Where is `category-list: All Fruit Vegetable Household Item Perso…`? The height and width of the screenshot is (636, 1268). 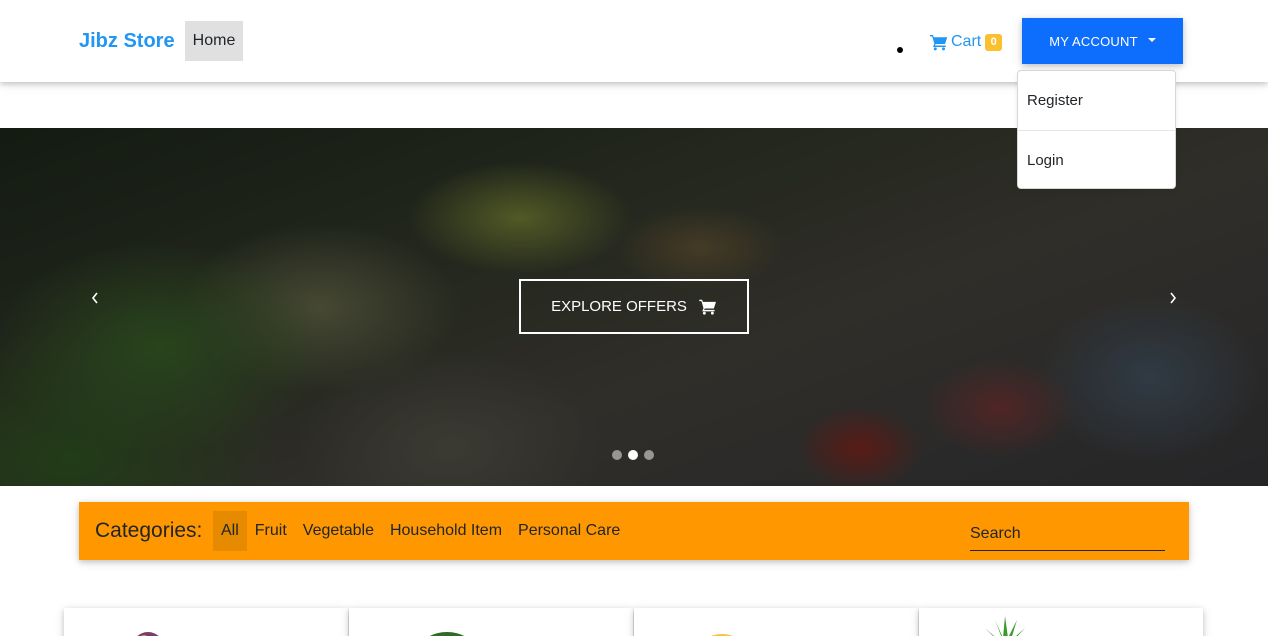
category-list: All Fruit Vegetable Household Item Perso… is located at coordinates (420, 531).